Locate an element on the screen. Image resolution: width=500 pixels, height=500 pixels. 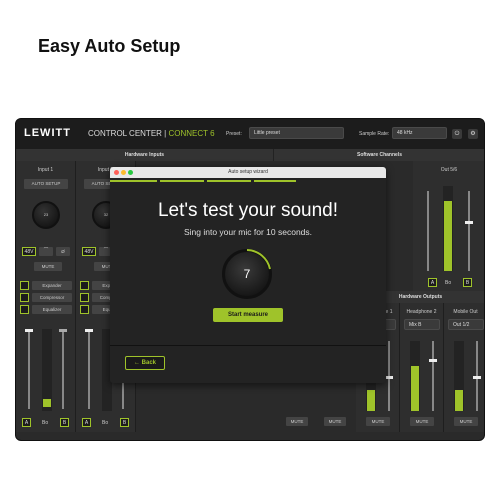
dialog-titlebar: Auto setup wizard is located at coordinates (248, 172).